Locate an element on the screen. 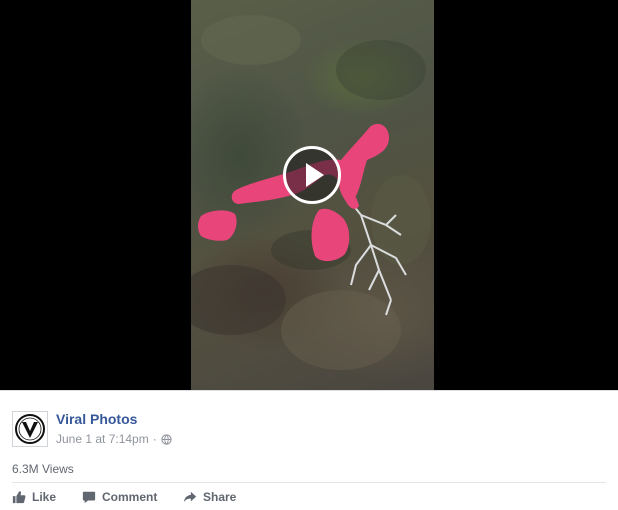 The width and height of the screenshot is (618, 510). comment-button: Comment is located at coordinates (119, 497).